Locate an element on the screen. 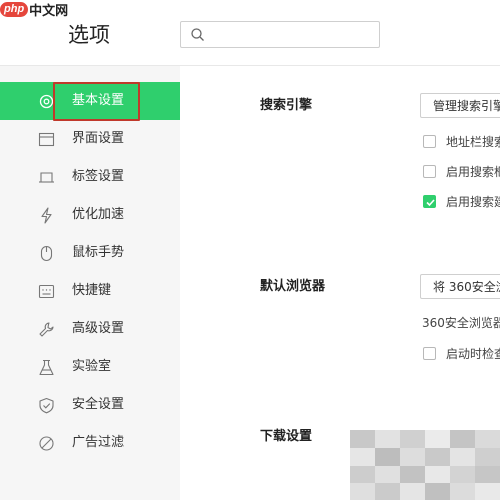 The height and width of the screenshot is (500, 500). sidebar-item-advanced-settings: 高级设置 is located at coordinates (90, 329).